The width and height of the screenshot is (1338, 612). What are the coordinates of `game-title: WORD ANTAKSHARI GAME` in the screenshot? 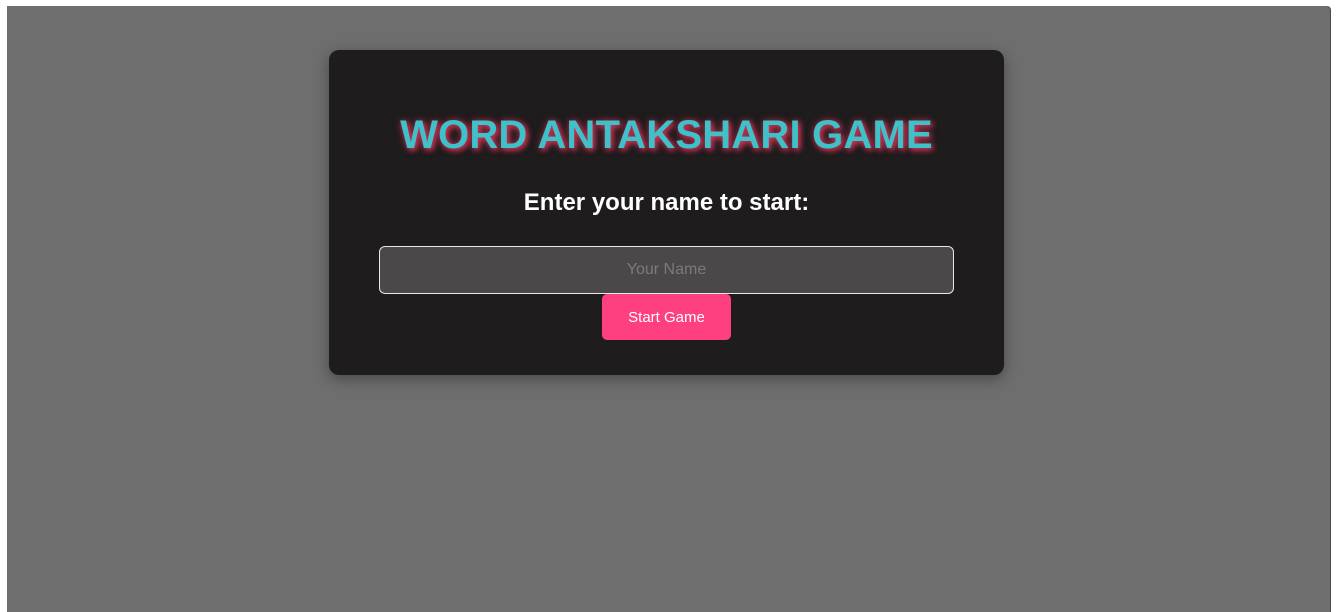 It's located at (666, 135).